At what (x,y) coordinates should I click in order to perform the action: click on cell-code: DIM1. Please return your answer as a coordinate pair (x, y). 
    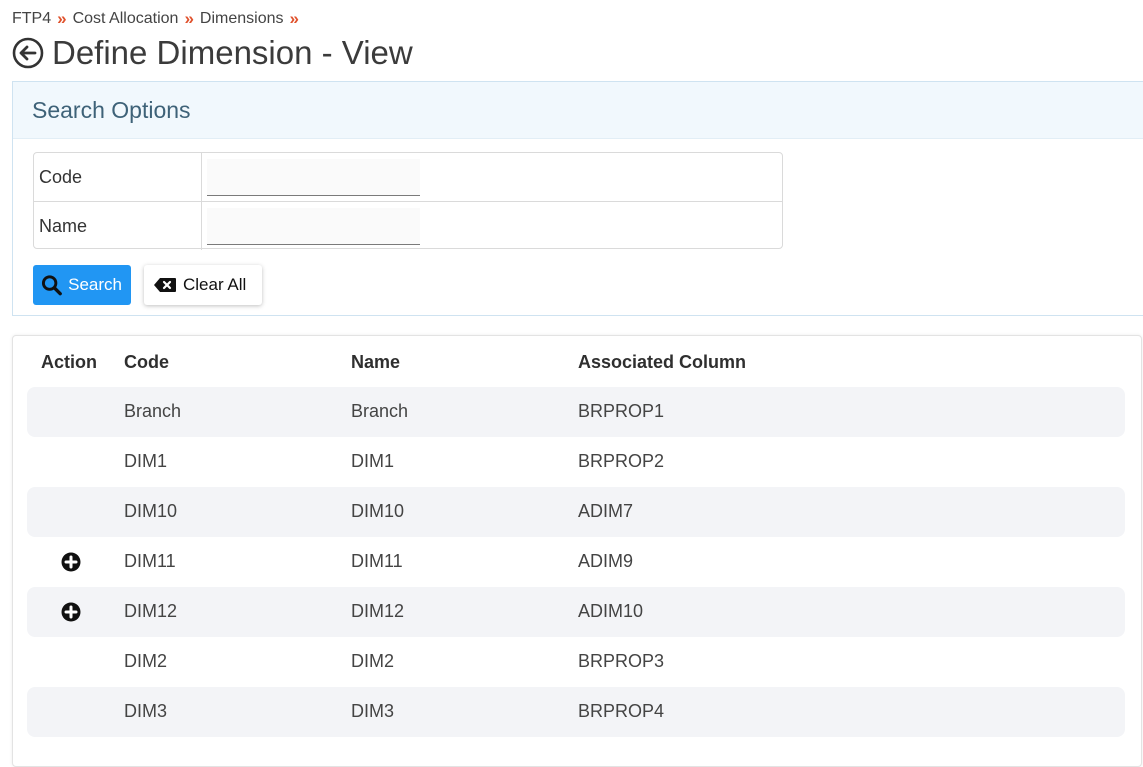
    Looking at the image, I should click on (146, 461).